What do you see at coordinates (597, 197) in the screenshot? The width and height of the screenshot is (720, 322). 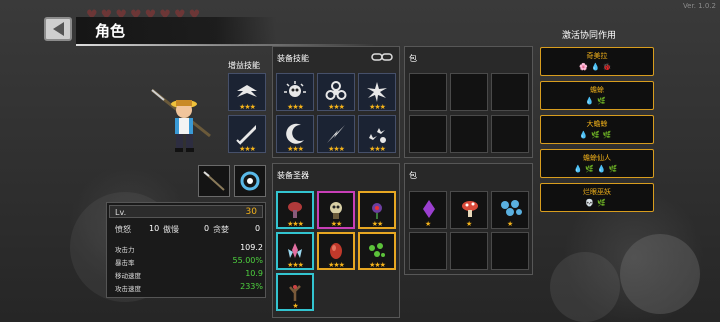 I see `synergy-card: 烂眼巫妖 💀🌿` at bounding box center [597, 197].